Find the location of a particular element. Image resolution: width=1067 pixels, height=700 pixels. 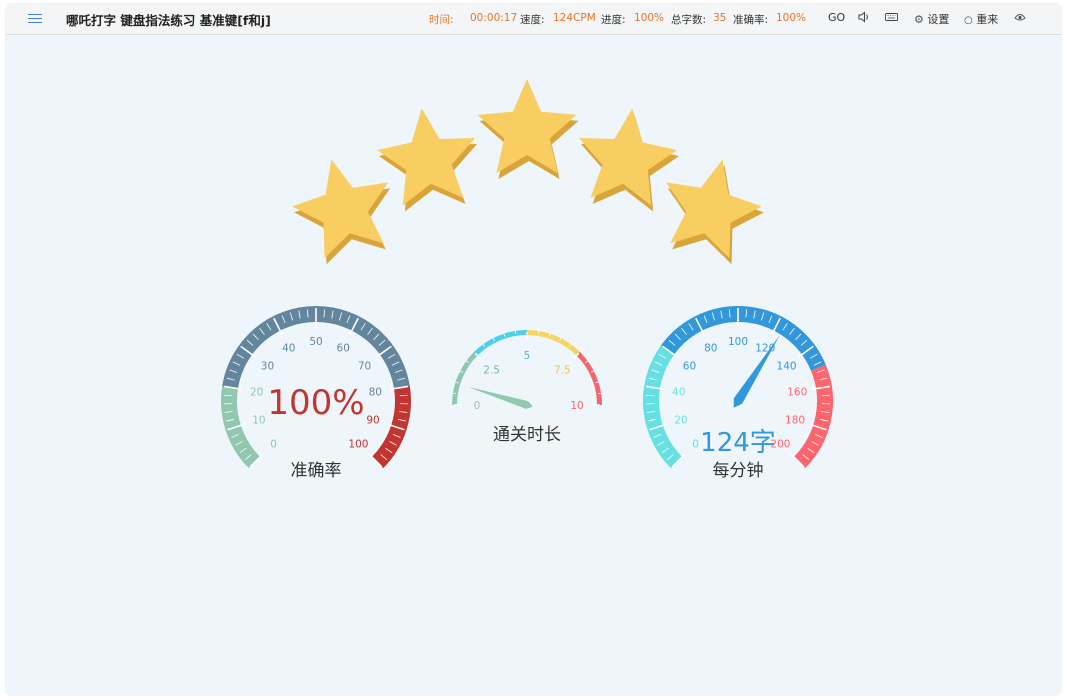

gauge-tick-label: 50 is located at coordinates (315, 342).